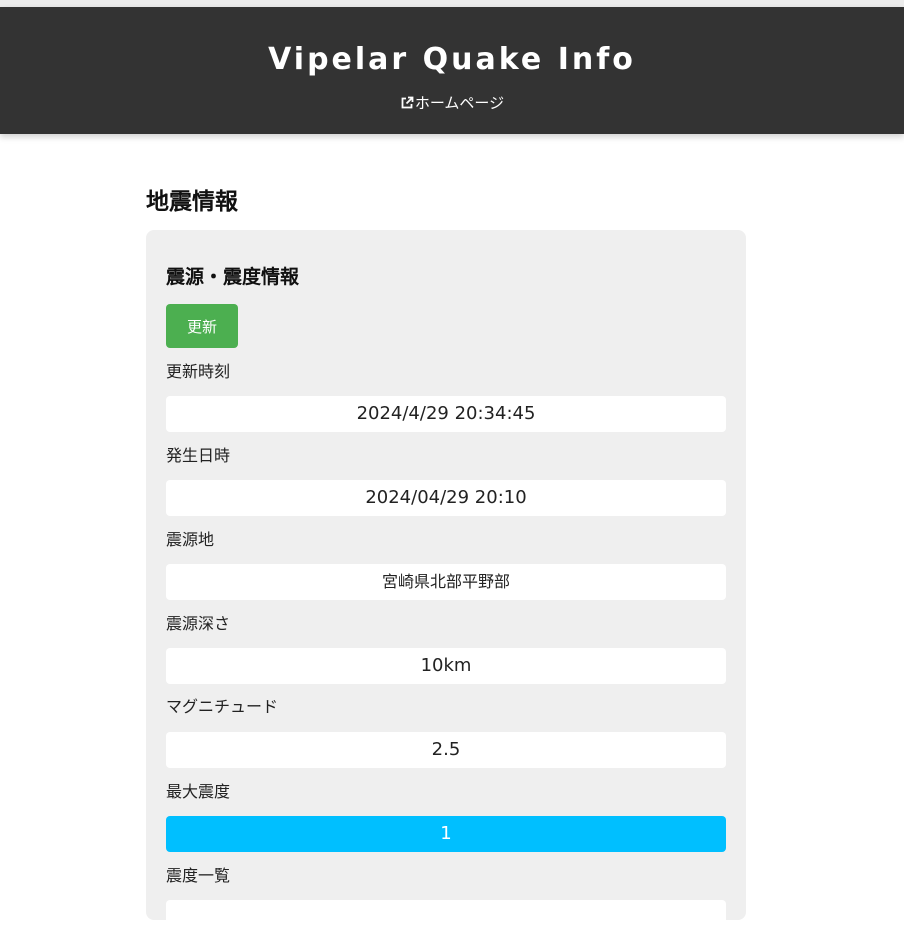 This screenshot has height=936, width=904. I want to click on occurred-at-value: 2024/04/29 20:10, so click(446, 498).